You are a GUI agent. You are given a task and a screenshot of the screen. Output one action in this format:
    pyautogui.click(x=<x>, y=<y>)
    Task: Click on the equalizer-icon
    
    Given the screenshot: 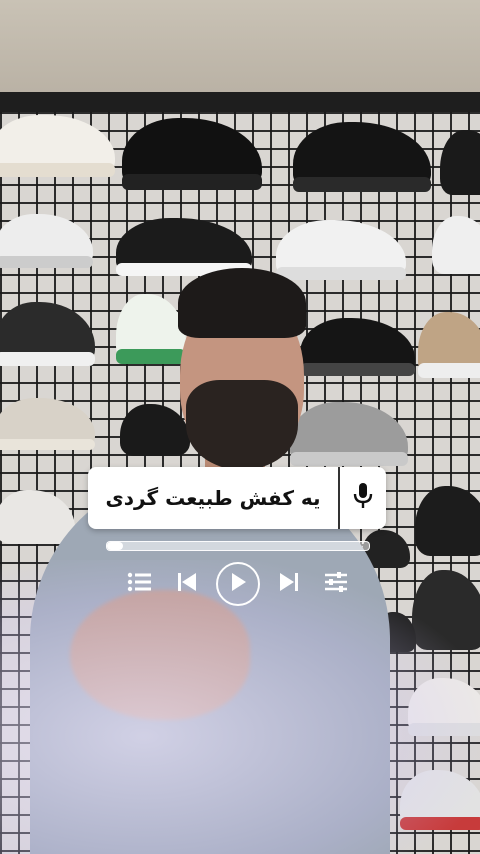 What is the action you would take?
    pyautogui.click(x=336, y=584)
    